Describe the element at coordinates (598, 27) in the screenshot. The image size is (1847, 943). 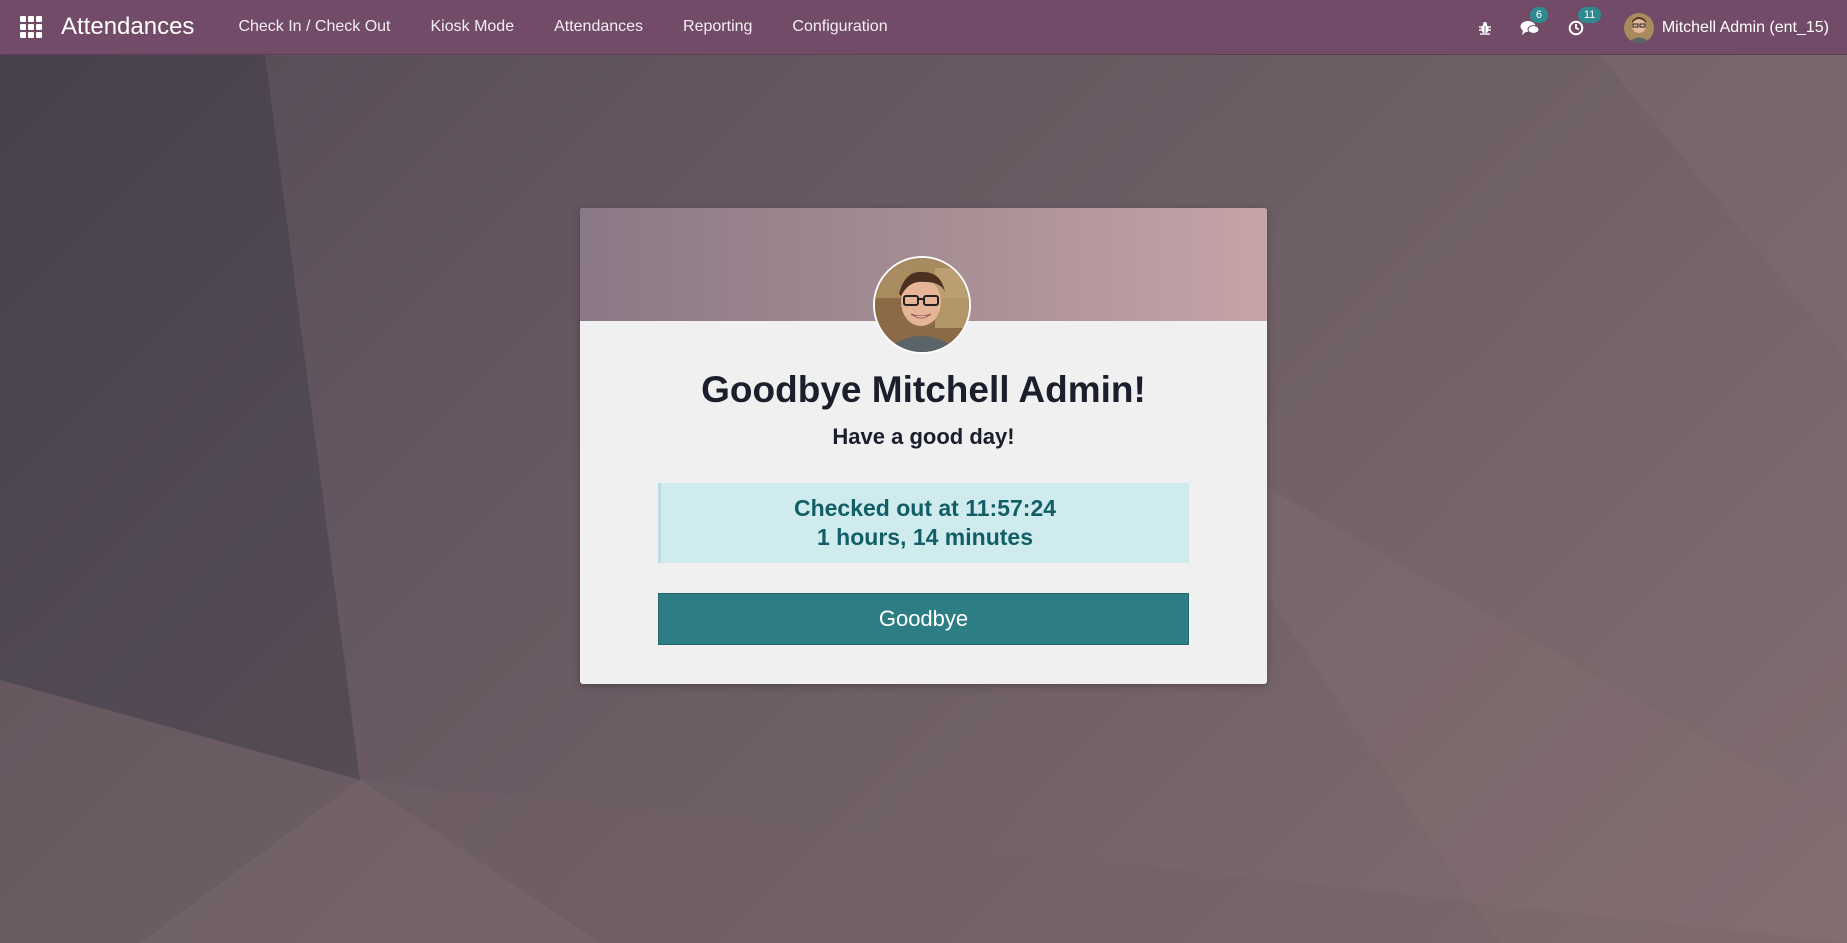
I see `menu-attendances: Attendances` at that location.